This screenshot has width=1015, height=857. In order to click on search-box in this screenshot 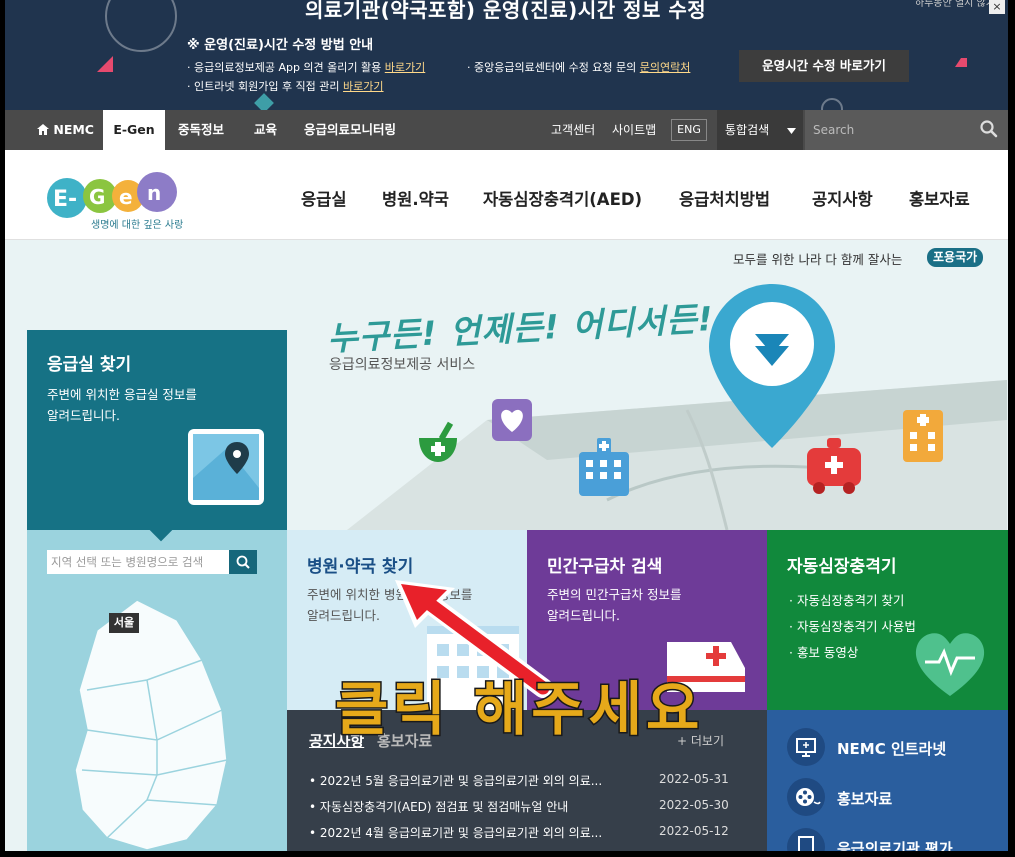, I will do `click(906, 130)`.